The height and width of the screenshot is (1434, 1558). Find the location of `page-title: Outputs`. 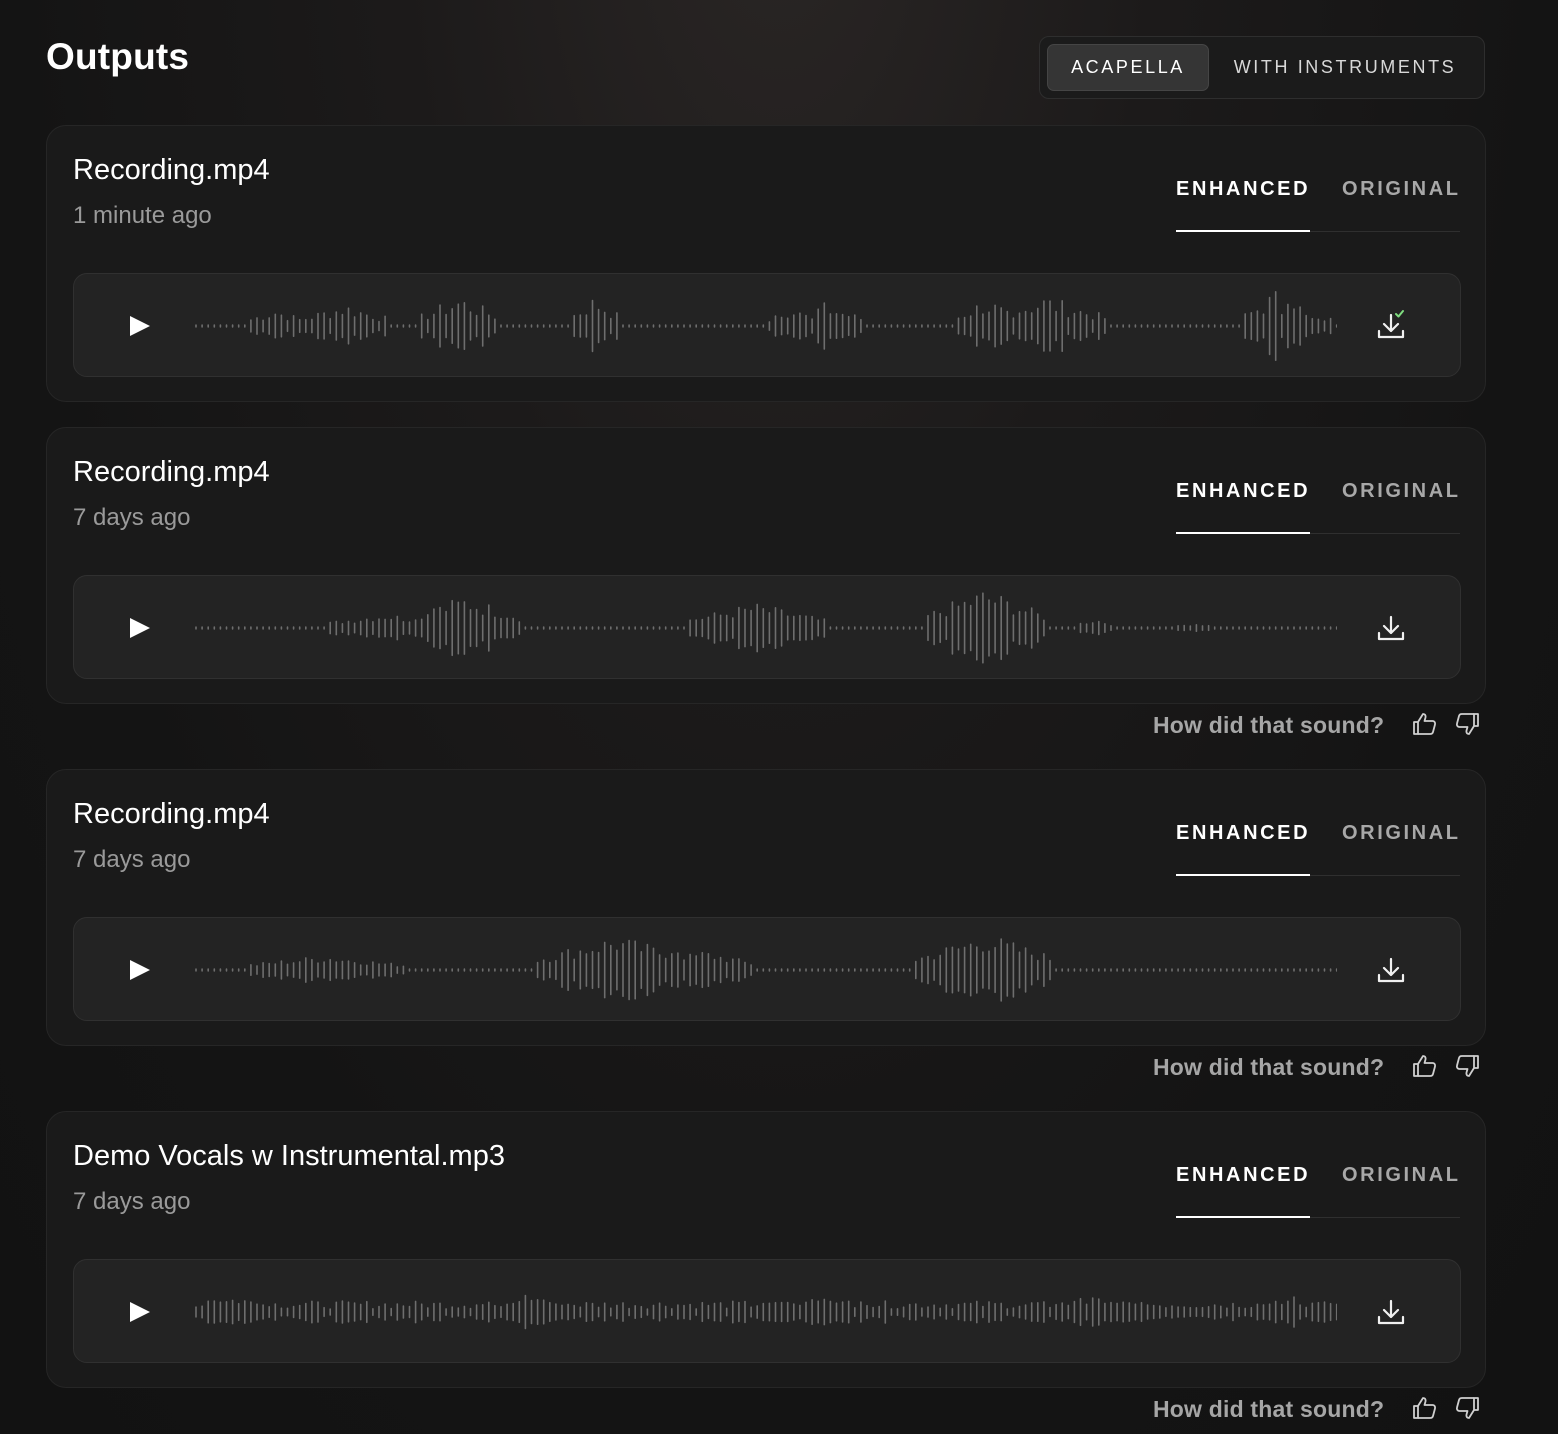

page-title: Outputs is located at coordinates (118, 56).